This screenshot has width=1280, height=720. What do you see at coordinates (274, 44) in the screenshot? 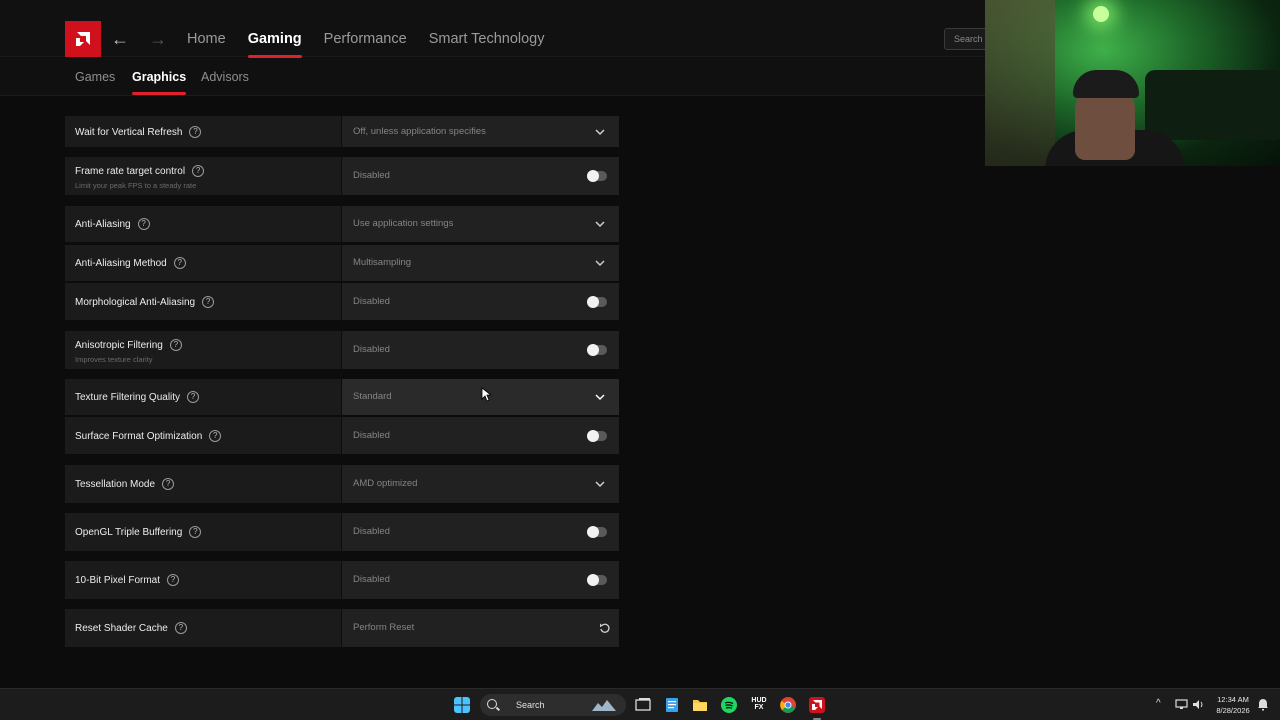
I see `tab-gaming: Gaming` at bounding box center [274, 44].